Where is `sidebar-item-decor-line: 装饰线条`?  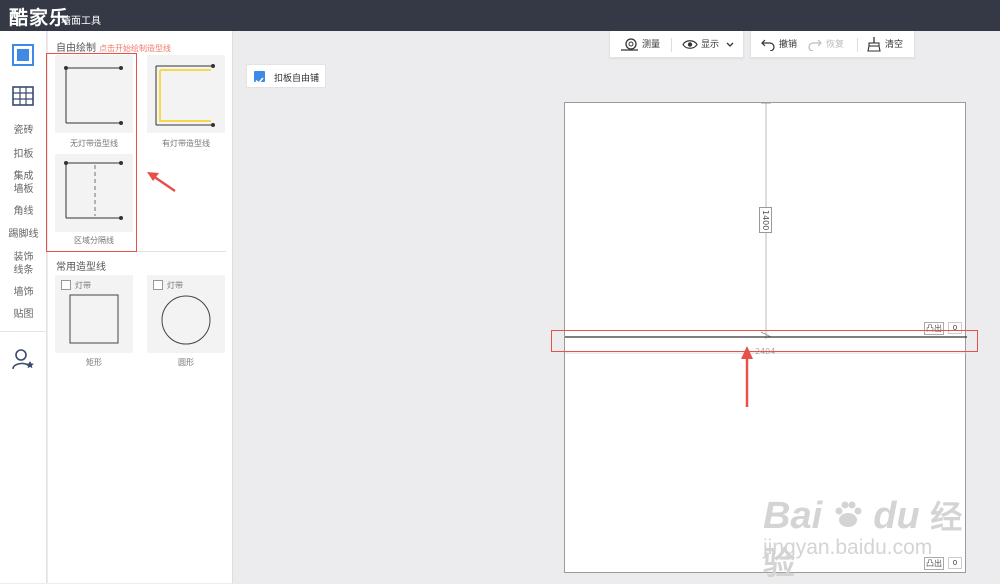 sidebar-item-decor-line: 装饰线条 is located at coordinates (23, 264).